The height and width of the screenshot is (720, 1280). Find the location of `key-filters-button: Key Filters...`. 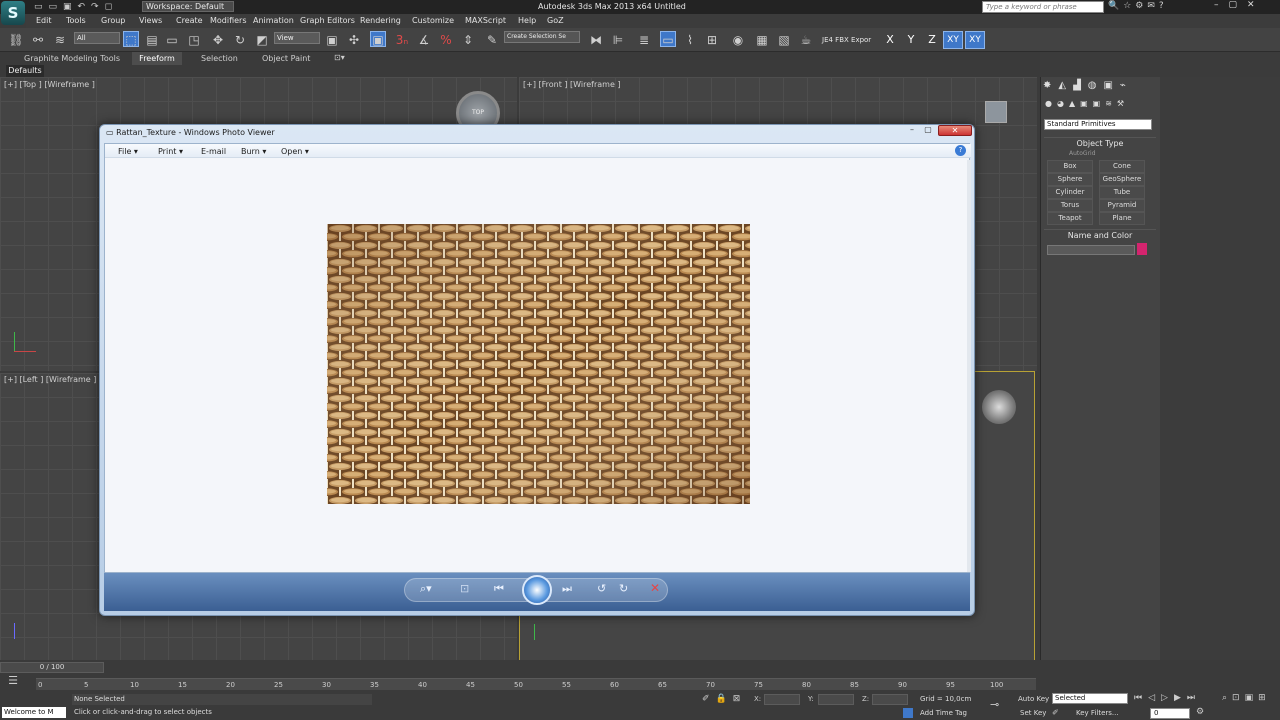

key-filters-button: Key Filters... is located at coordinates (1097, 713).